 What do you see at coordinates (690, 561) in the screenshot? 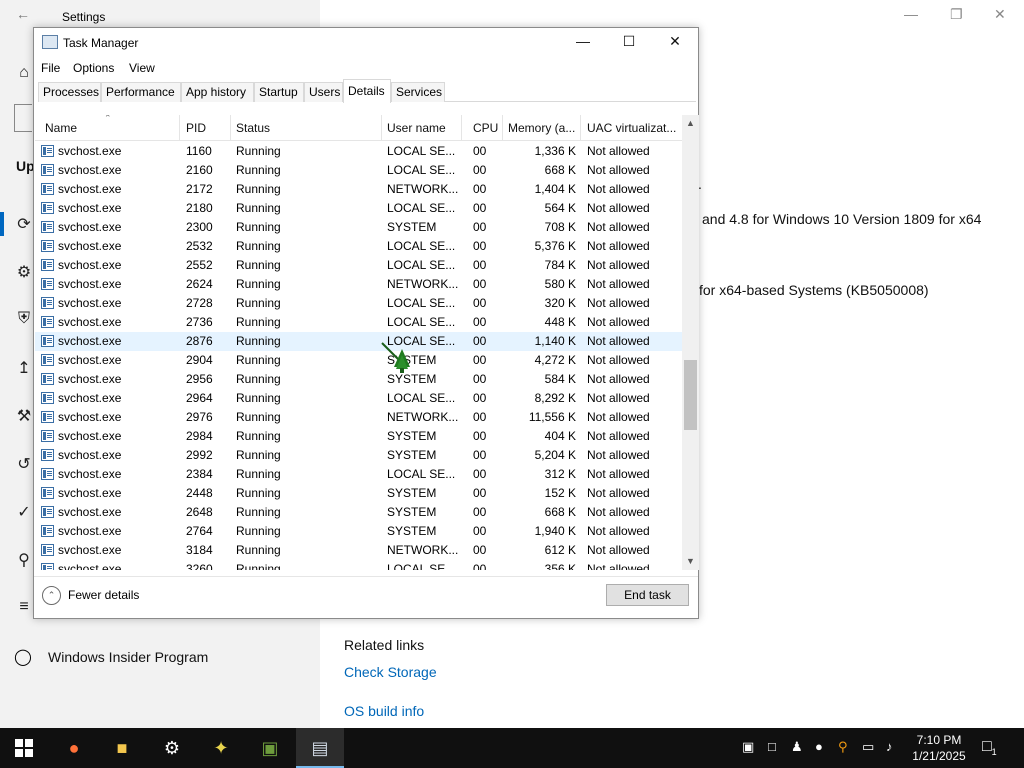
I see `scroll-down-icon: ▼` at bounding box center [690, 561].